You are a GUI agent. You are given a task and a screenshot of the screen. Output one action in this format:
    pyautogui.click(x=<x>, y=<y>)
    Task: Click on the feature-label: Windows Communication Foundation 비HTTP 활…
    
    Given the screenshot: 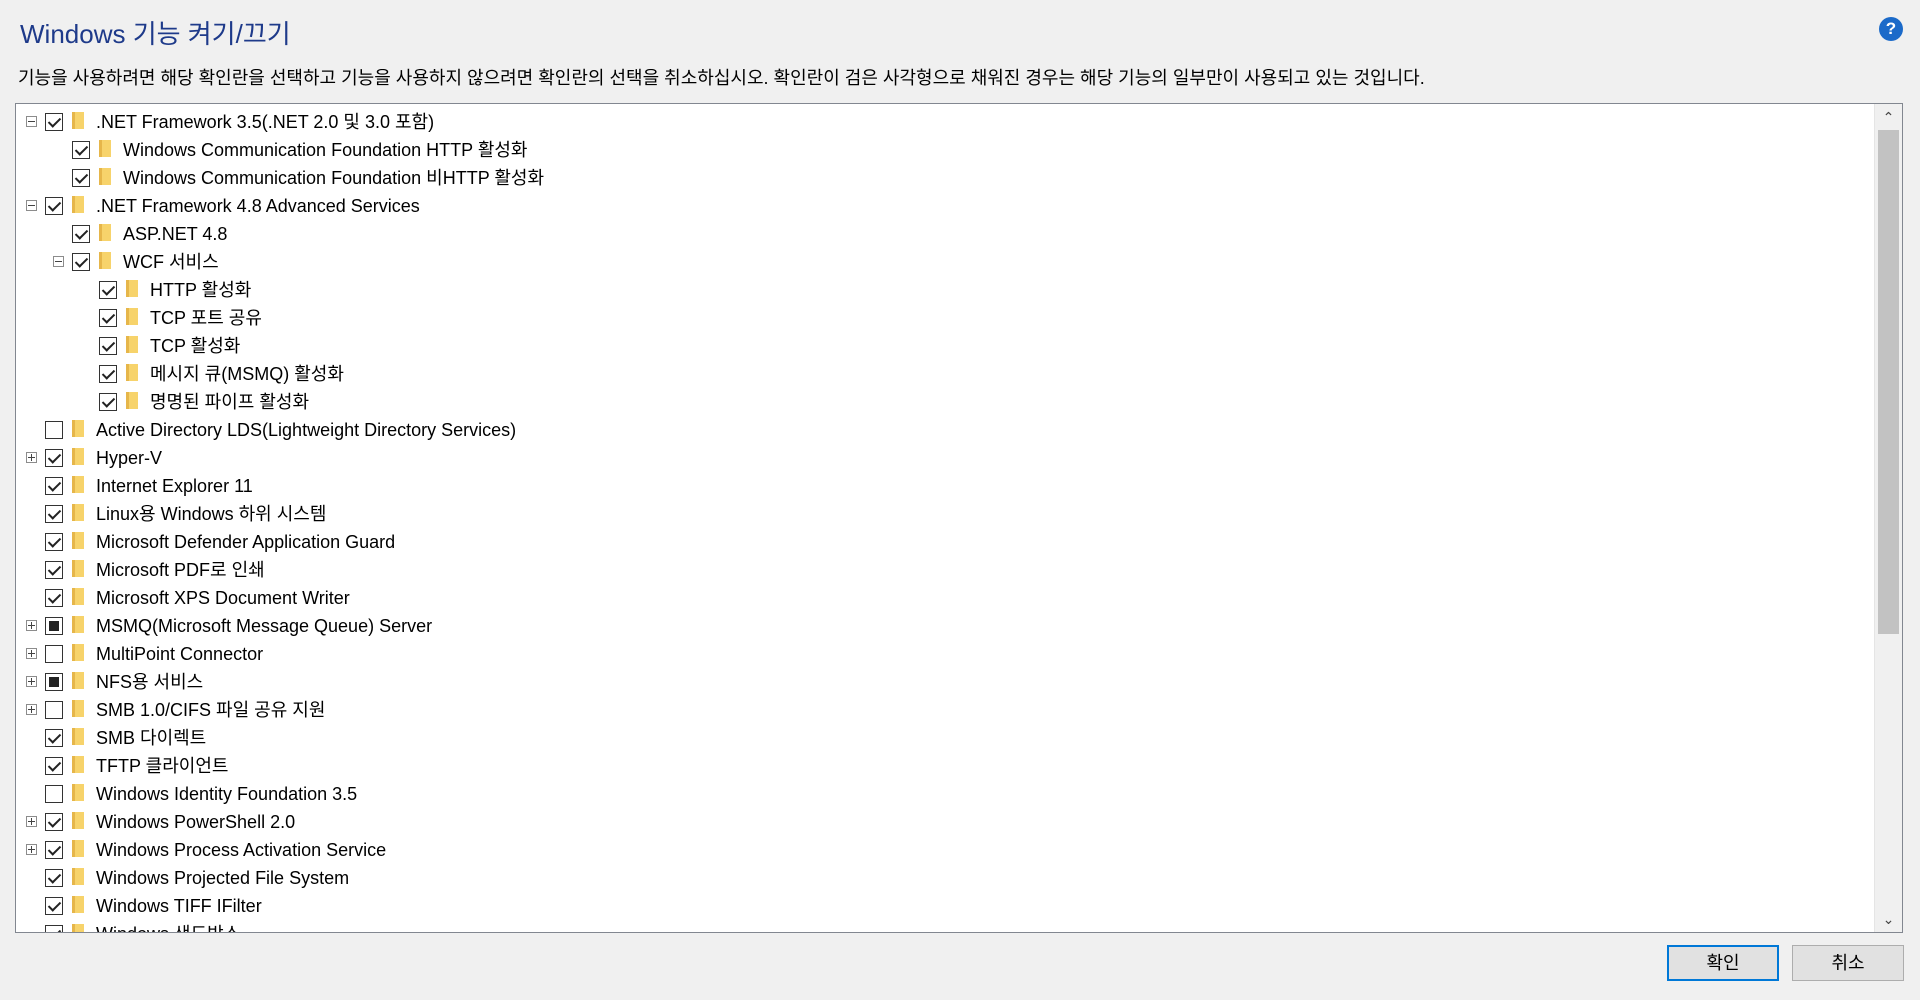 What is the action you would take?
    pyautogui.click(x=334, y=178)
    